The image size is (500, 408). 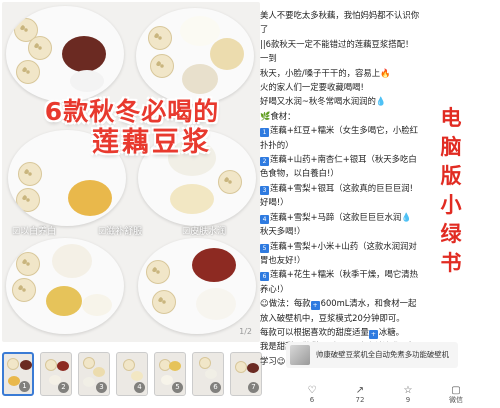 What do you see at coordinates (384, 394) in the screenshot?
I see `action-bar: ♡ 6 ↗ 72 ☆ 9 ▢ 微信` at bounding box center [384, 394].